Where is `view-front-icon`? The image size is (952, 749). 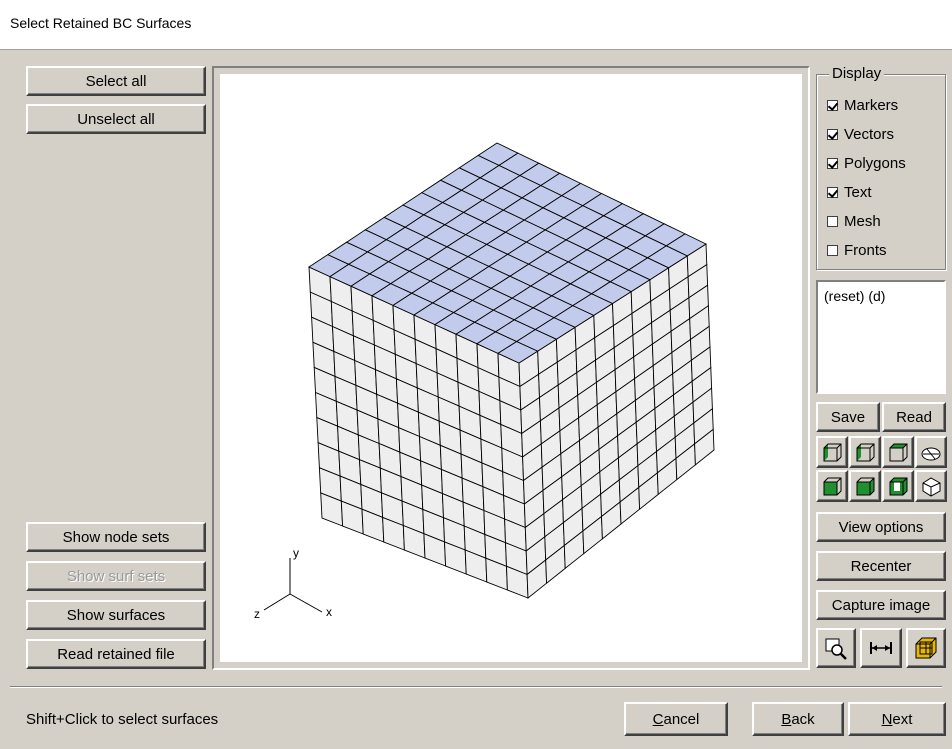 view-front-icon is located at coordinates (832, 452).